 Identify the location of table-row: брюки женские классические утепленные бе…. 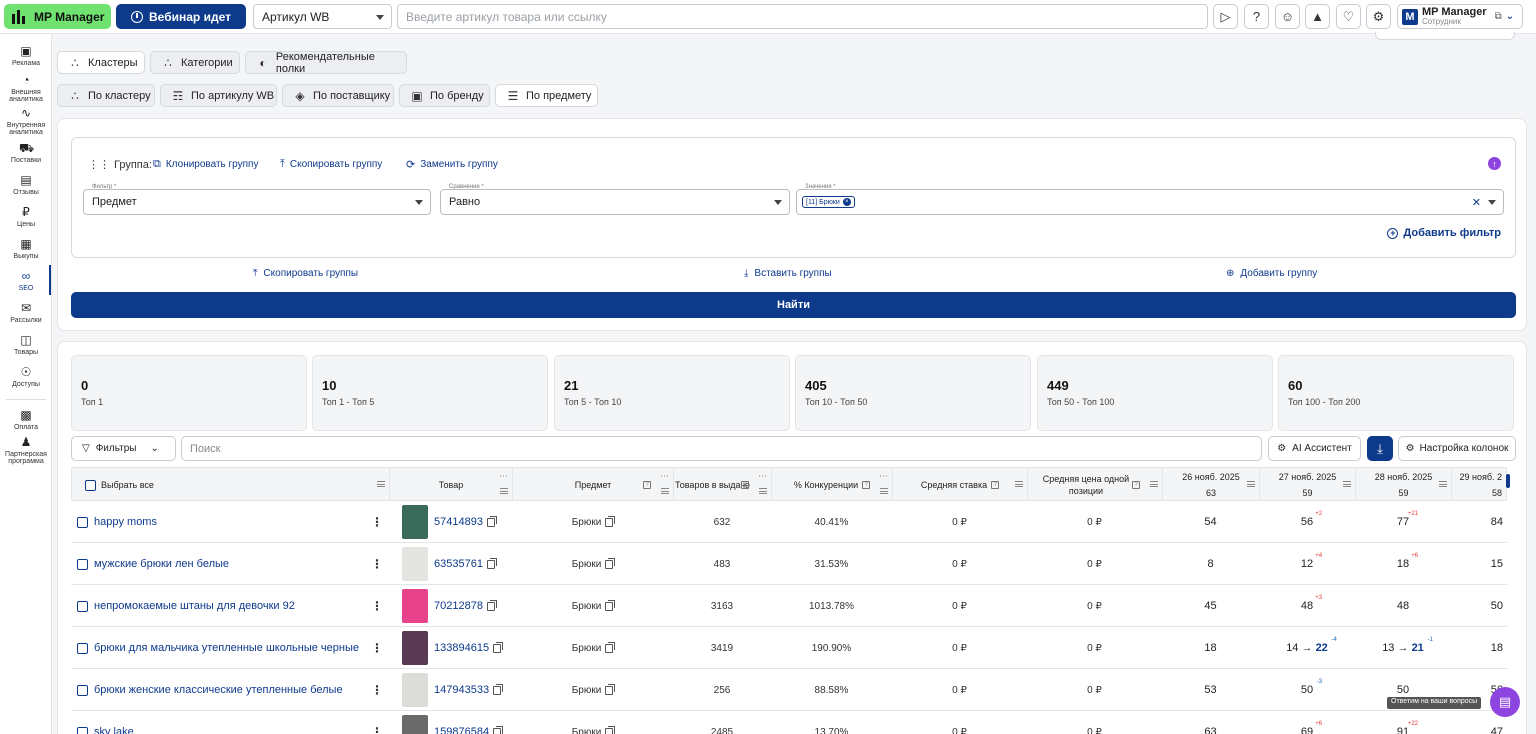
(789, 690).